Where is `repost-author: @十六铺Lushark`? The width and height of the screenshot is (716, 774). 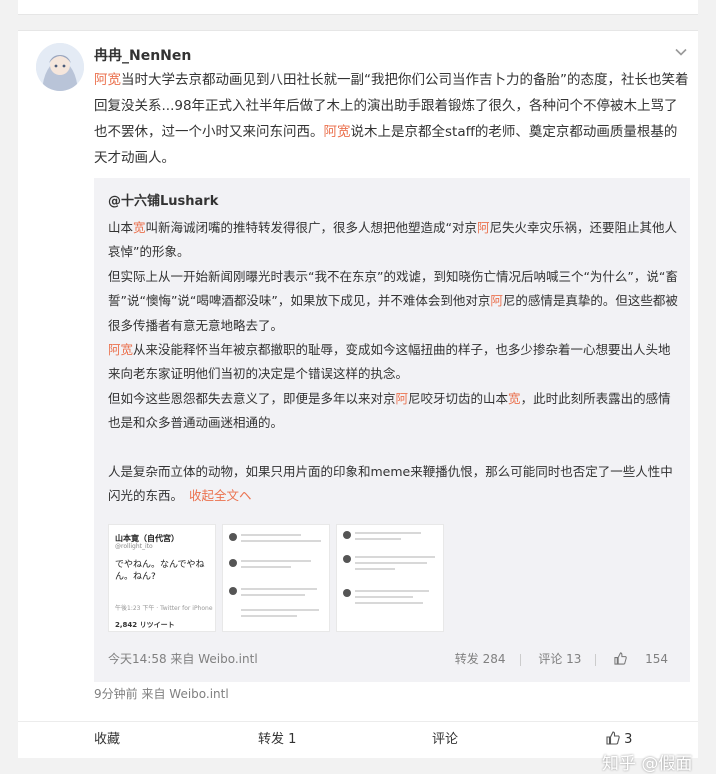
repost-author: @十六铺Lushark is located at coordinates (163, 199).